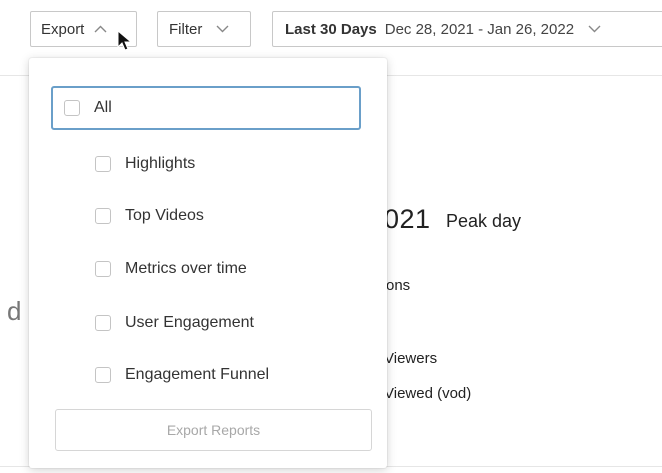  I want to click on all-label: All, so click(103, 107).